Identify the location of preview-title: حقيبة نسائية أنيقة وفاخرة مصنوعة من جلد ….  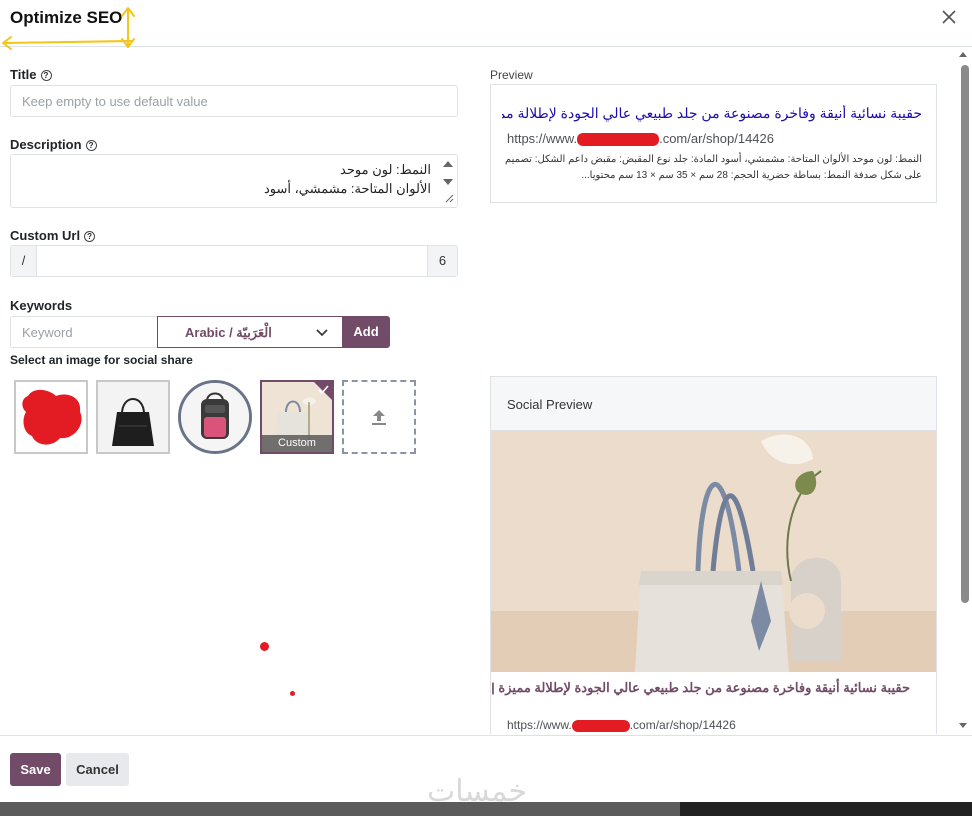
(712, 113).